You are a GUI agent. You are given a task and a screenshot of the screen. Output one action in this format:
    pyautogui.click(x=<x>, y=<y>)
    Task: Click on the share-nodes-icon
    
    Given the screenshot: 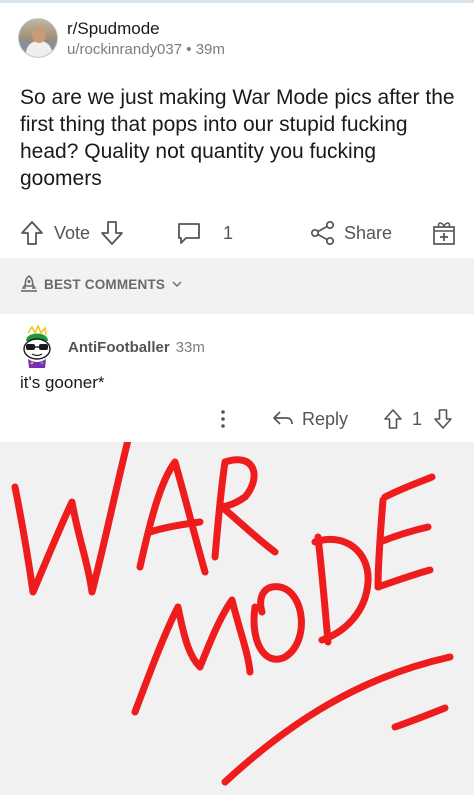 What is the action you would take?
    pyautogui.click(x=322, y=233)
    